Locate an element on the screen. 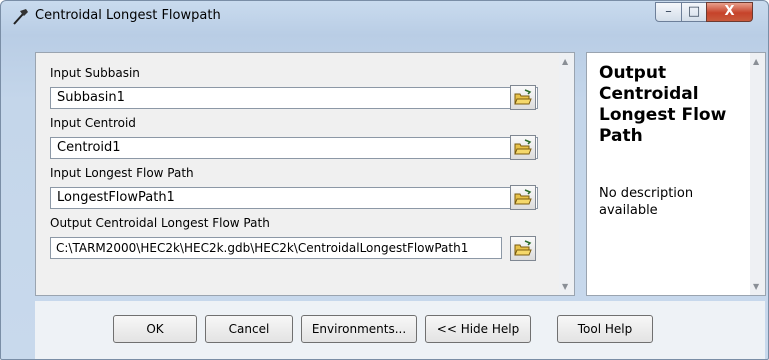 The width and height of the screenshot is (769, 360). tool-help-button: Tool Help is located at coordinates (605, 329).